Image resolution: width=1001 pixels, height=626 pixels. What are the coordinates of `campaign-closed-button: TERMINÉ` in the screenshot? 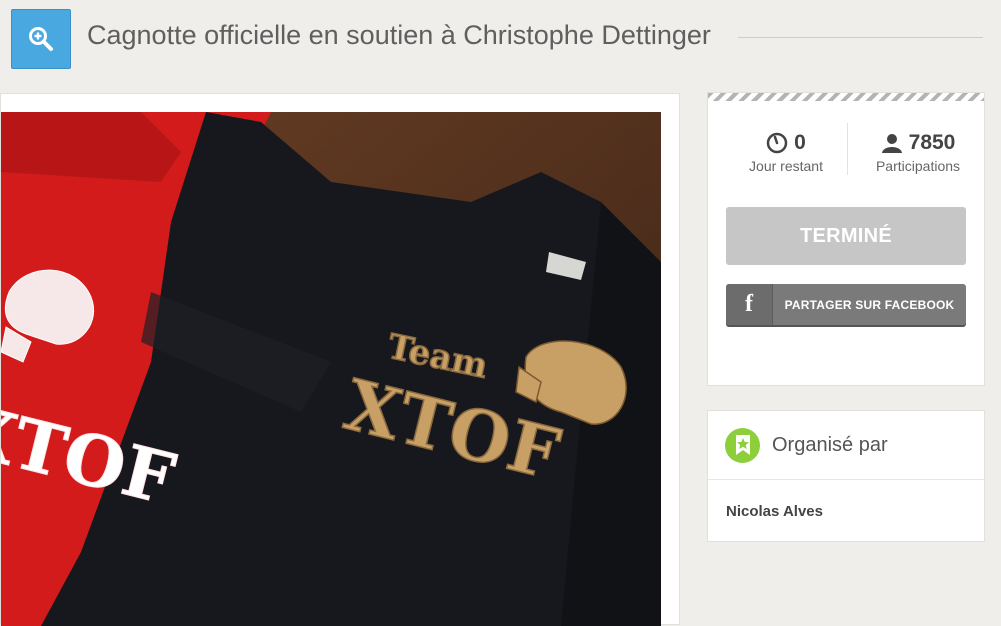 It's located at (846, 236).